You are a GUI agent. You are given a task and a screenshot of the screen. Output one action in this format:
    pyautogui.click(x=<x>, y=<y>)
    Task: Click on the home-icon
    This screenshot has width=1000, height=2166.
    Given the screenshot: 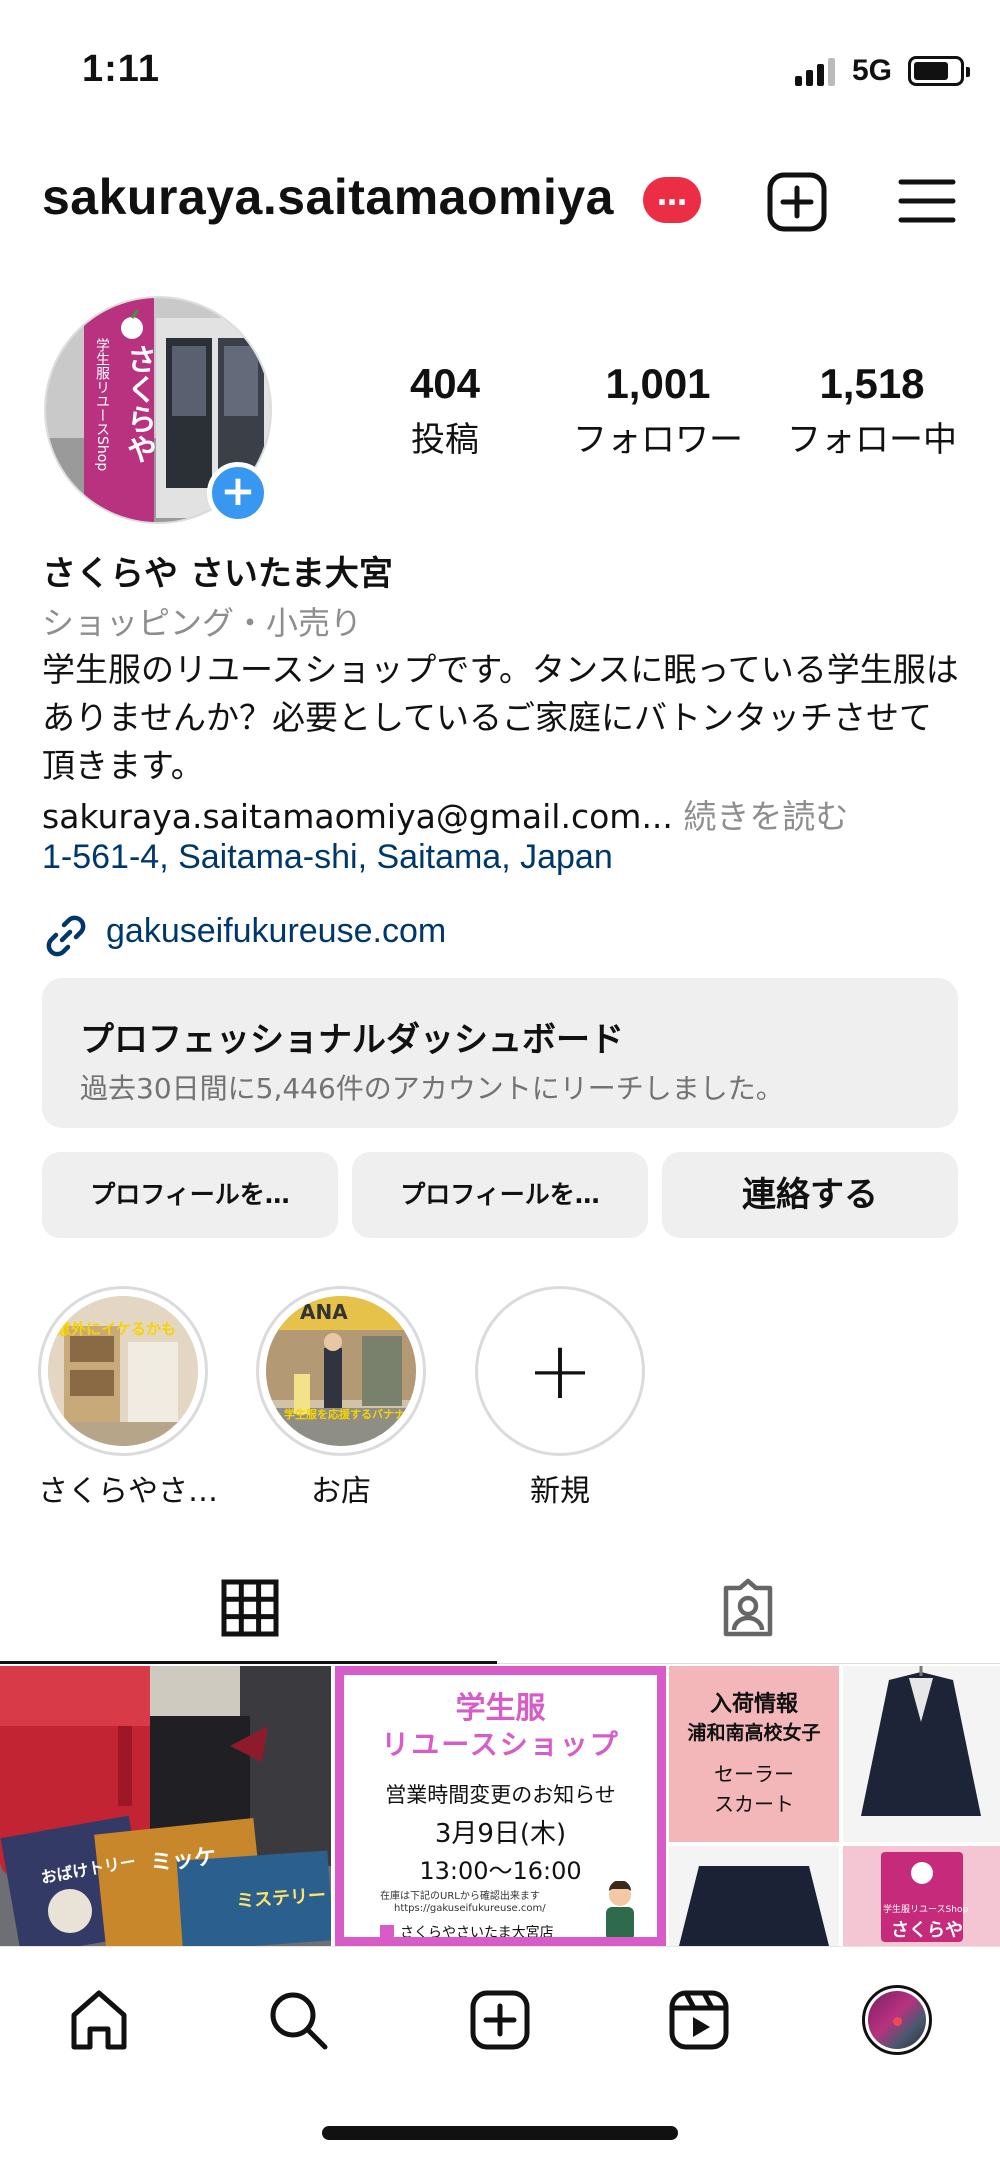 What is the action you would take?
    pyautogui.click(x=99, y=2020)
    